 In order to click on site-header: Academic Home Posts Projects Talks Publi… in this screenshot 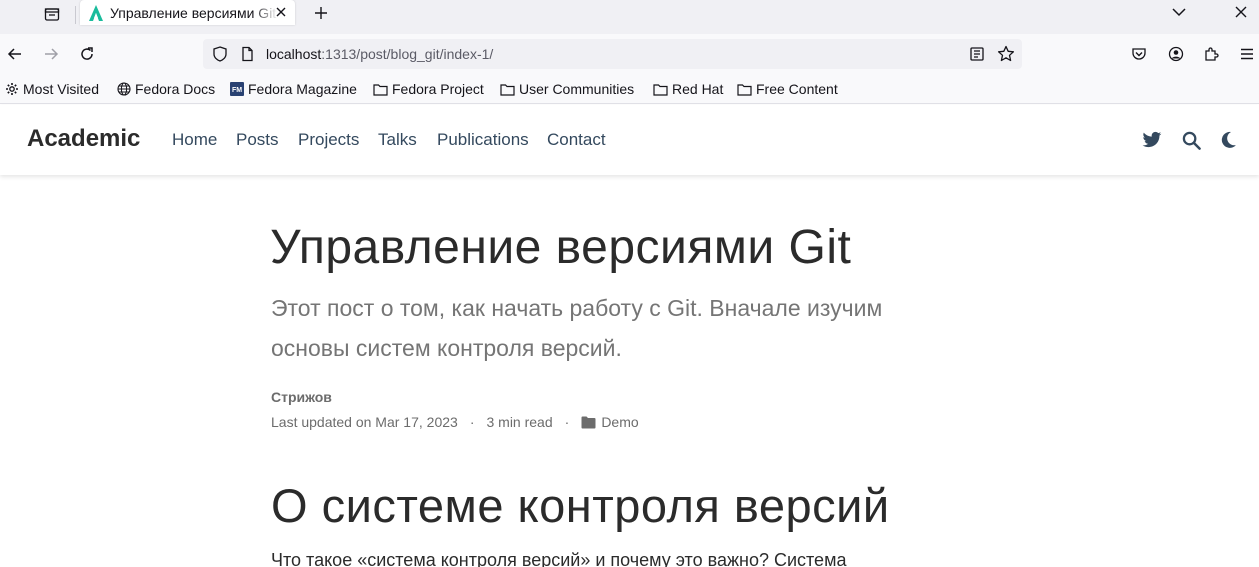, I will do `click(629, 140)`.